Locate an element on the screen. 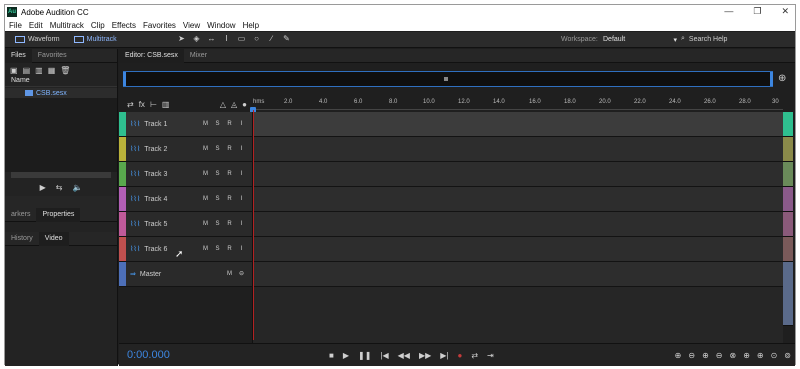 The height and width of the screenshot is (369, 800). track-name: Track 6 is located at coordinates (155, 249).